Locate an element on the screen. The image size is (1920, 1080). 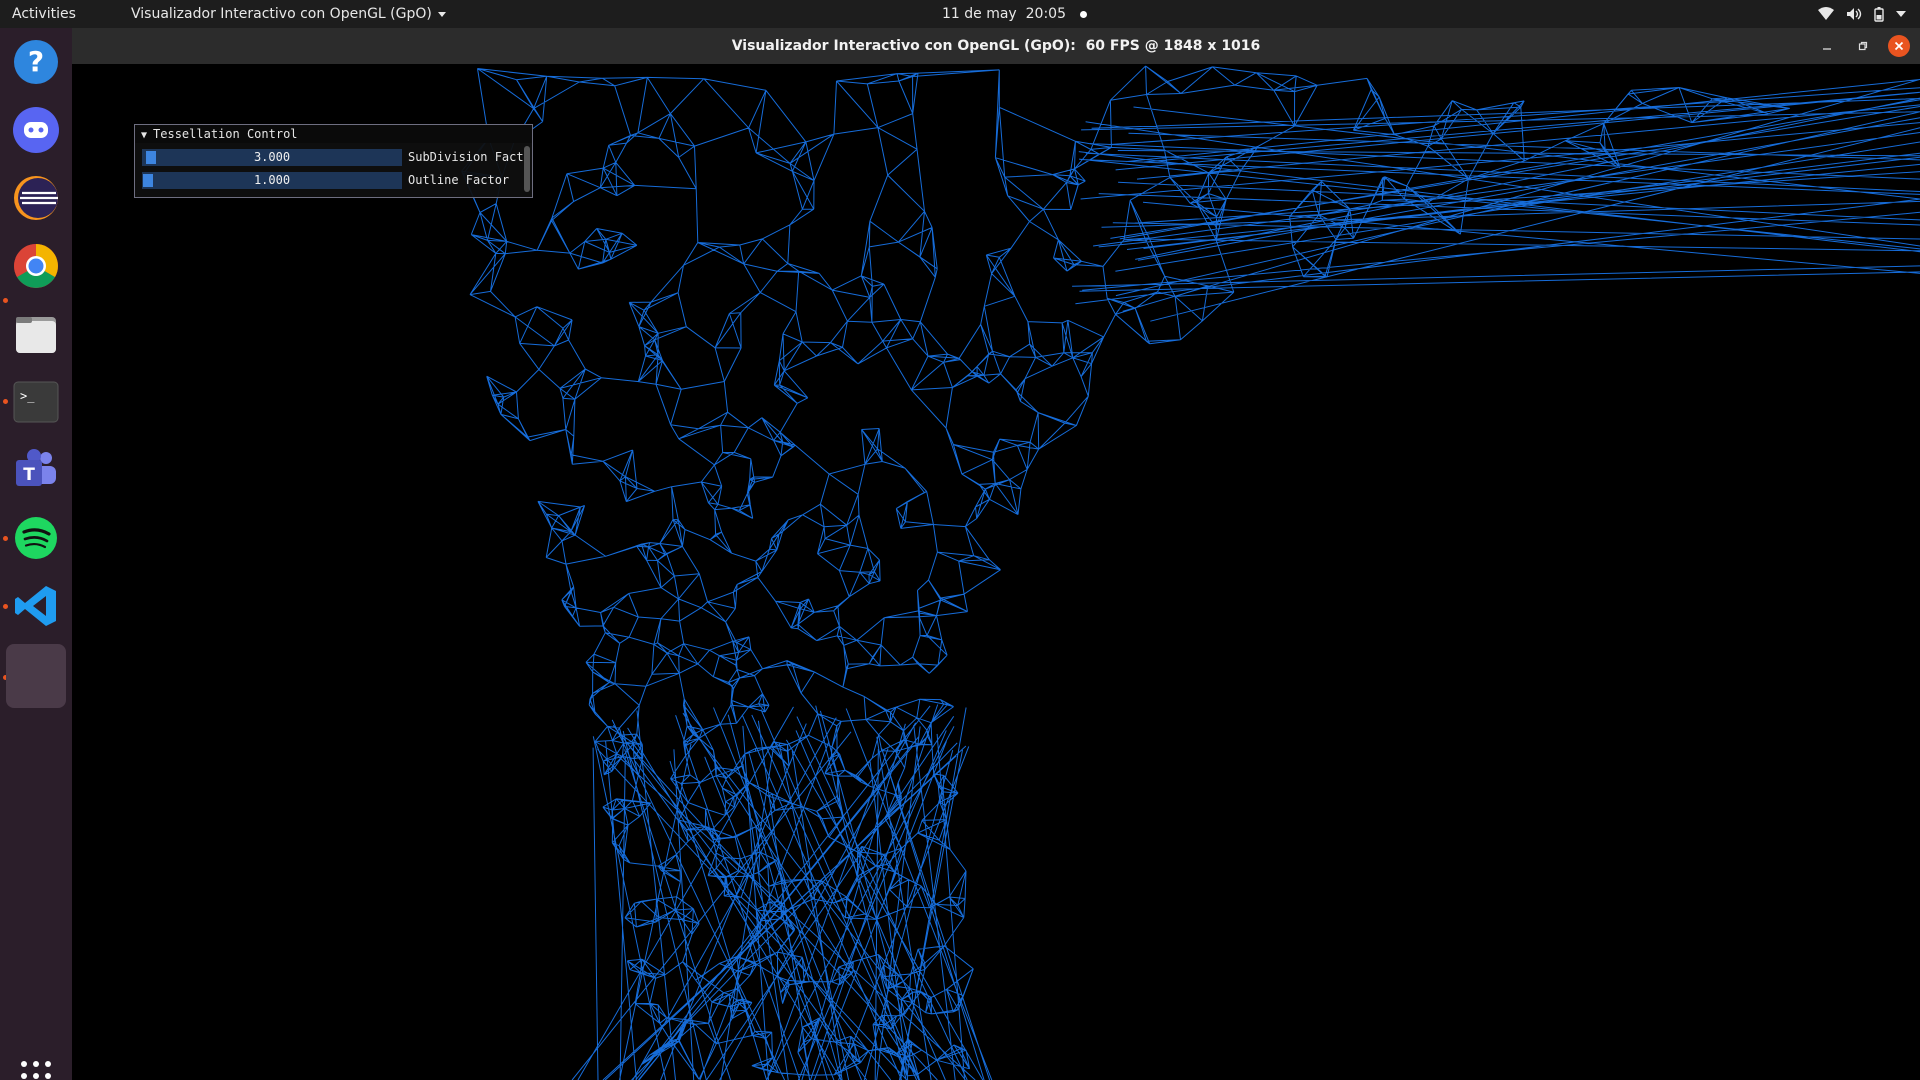
dock-opengl-app is located at coordinates (36, 676).